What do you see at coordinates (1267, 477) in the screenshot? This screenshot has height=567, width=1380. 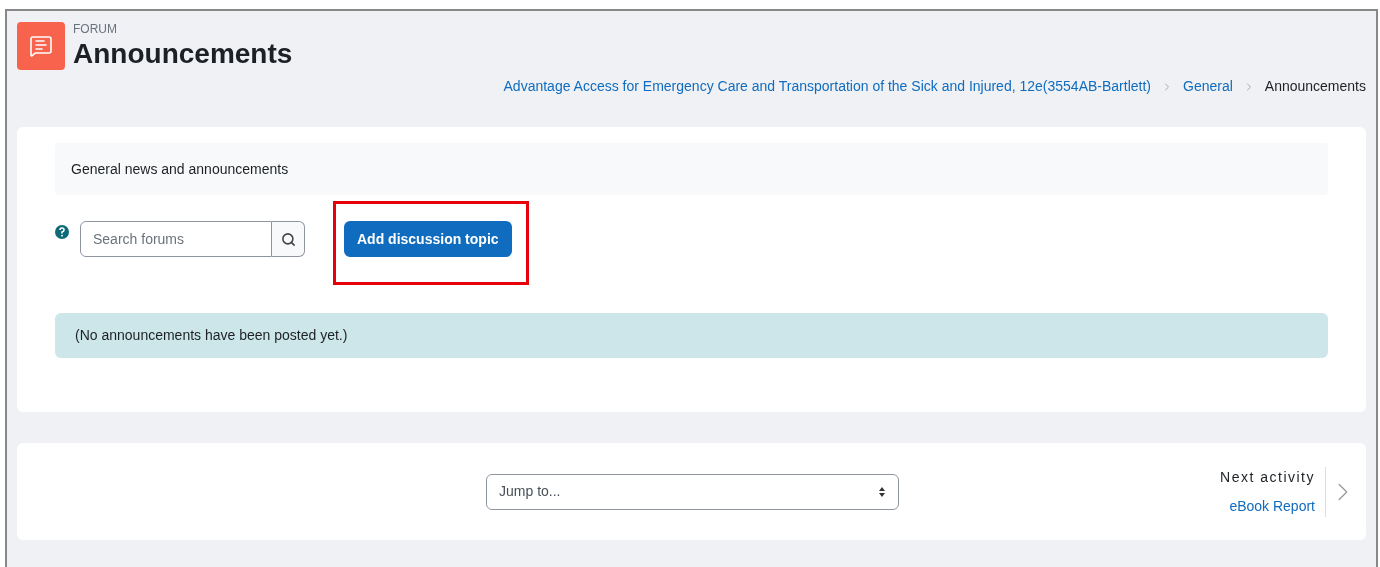 I see `next-activity-label: Next activity` at bounding box center [1267, 477].